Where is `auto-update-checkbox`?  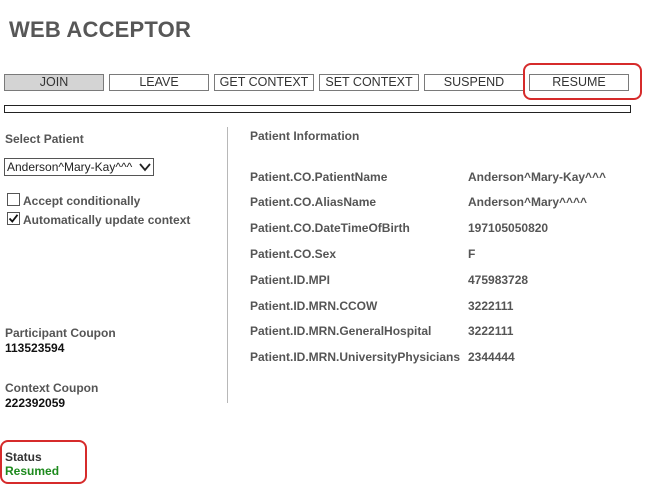 auto-update-checkbox is located at coordinates (13, 218).